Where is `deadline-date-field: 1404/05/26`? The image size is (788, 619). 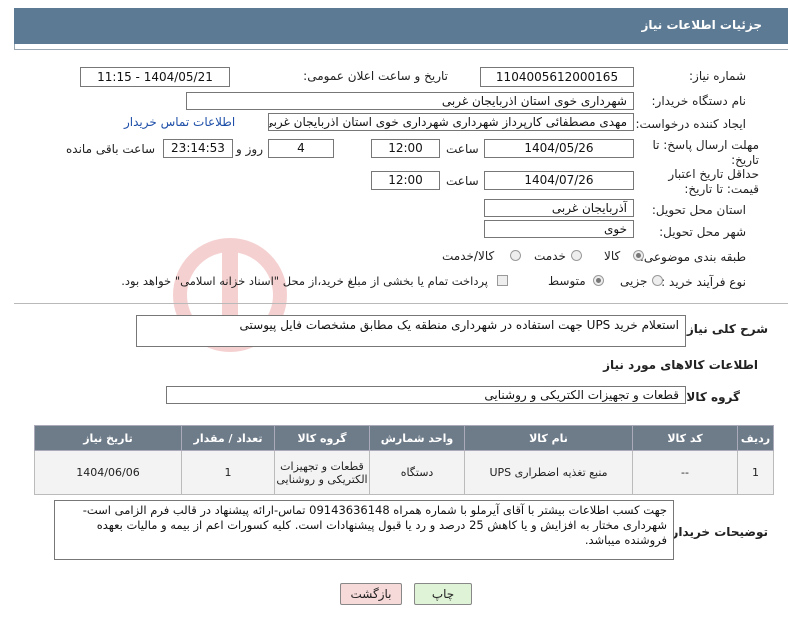
deadline-date-field: 1404/05/26 is located at coordinates (559, 148).